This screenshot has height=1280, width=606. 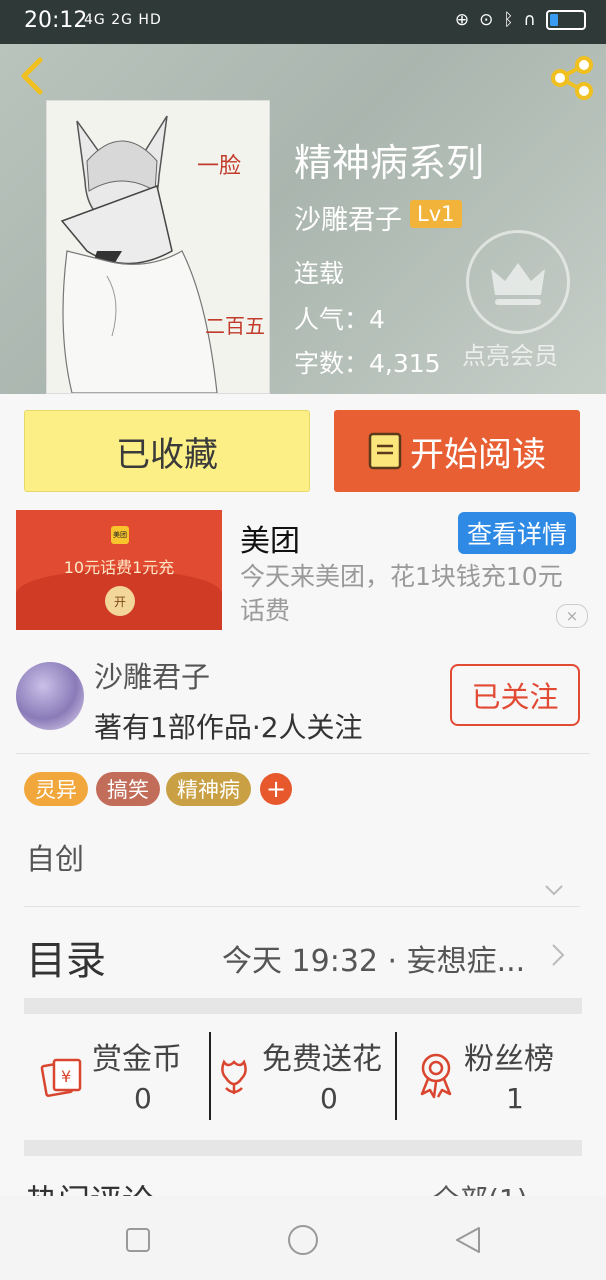 What do you see at coordinates (566, 20) in the screenshot?
I see `battery-icon` at bounding box center [566, 20].